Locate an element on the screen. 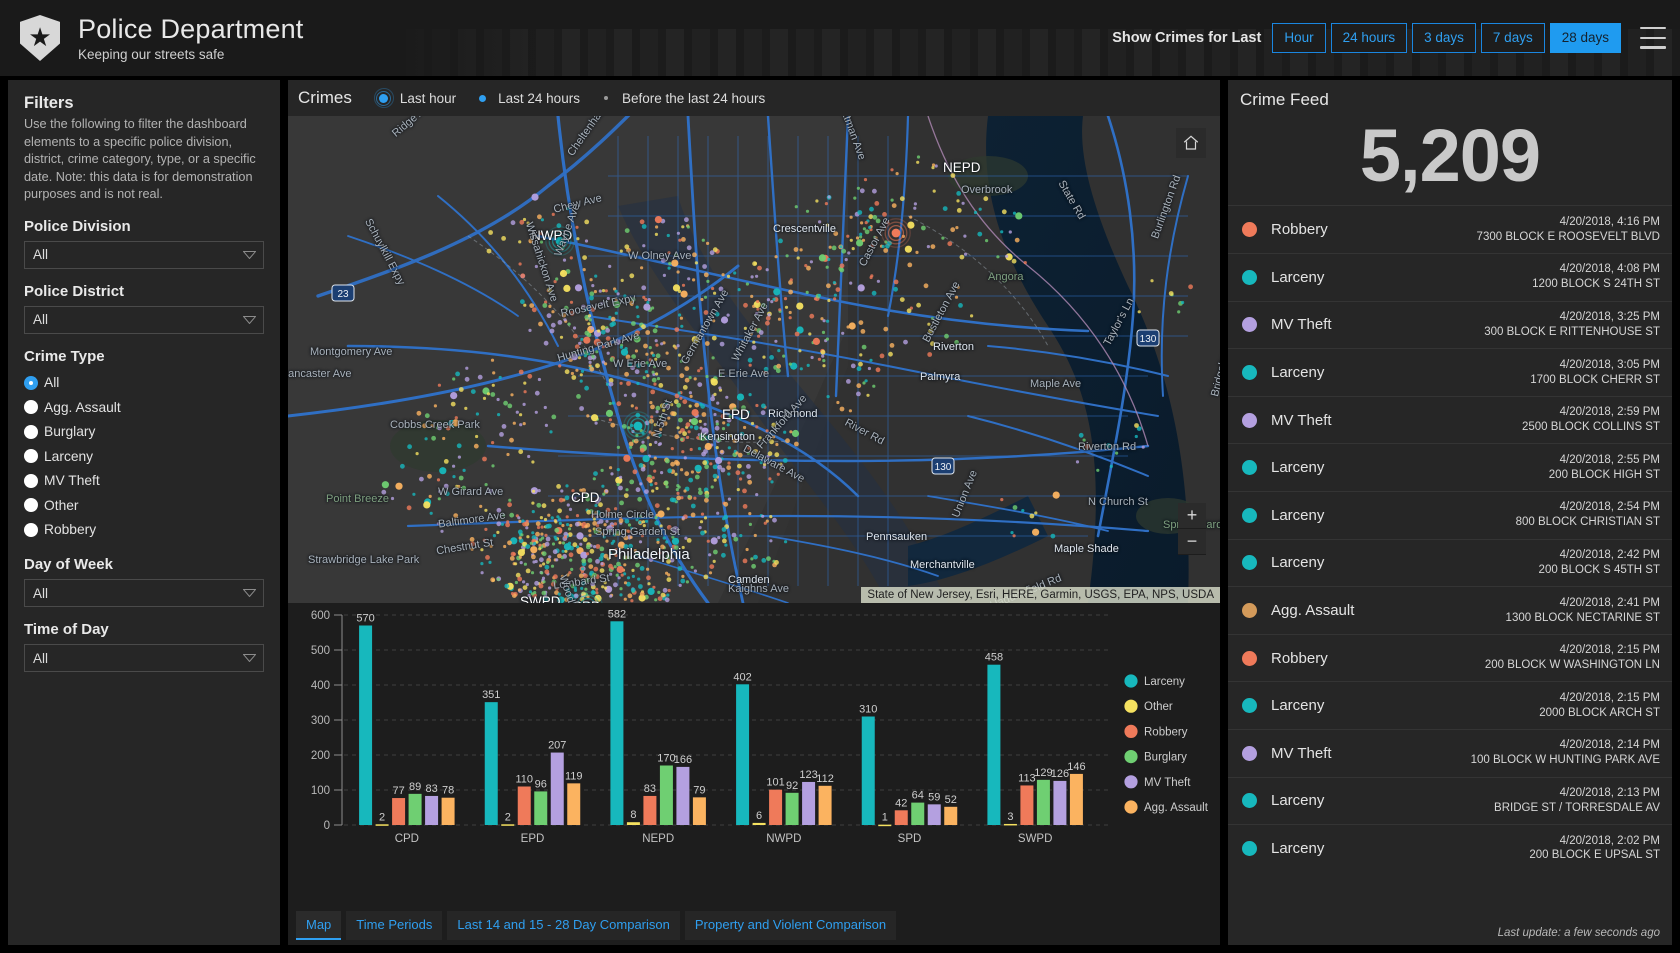 Image resolution: width=1680 pixels, height=953 pixels. bar-nepd-other is located at coordinates (633, 823).